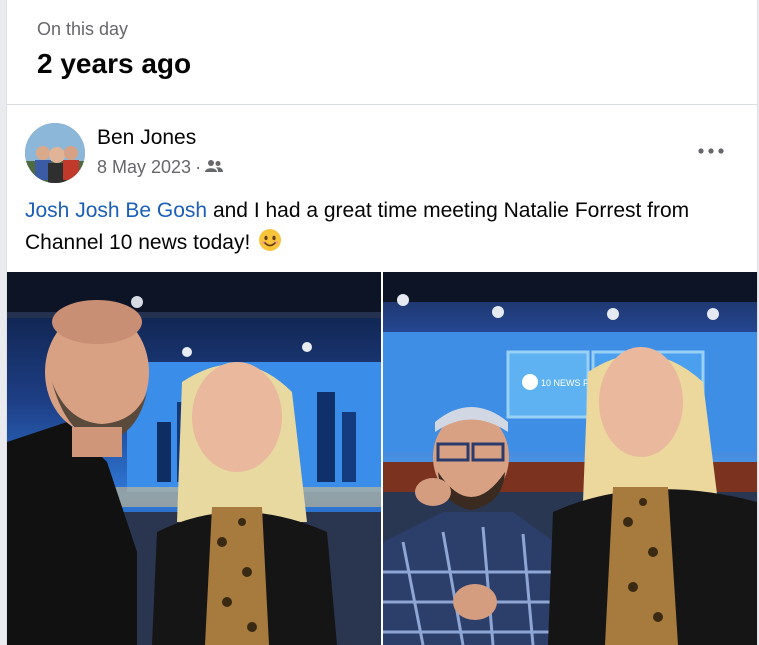 The image size is (759, 645). Describe the element at coordinates (114, 63) in the screenshot. I see `memory-title: 2 years ago` at that location.